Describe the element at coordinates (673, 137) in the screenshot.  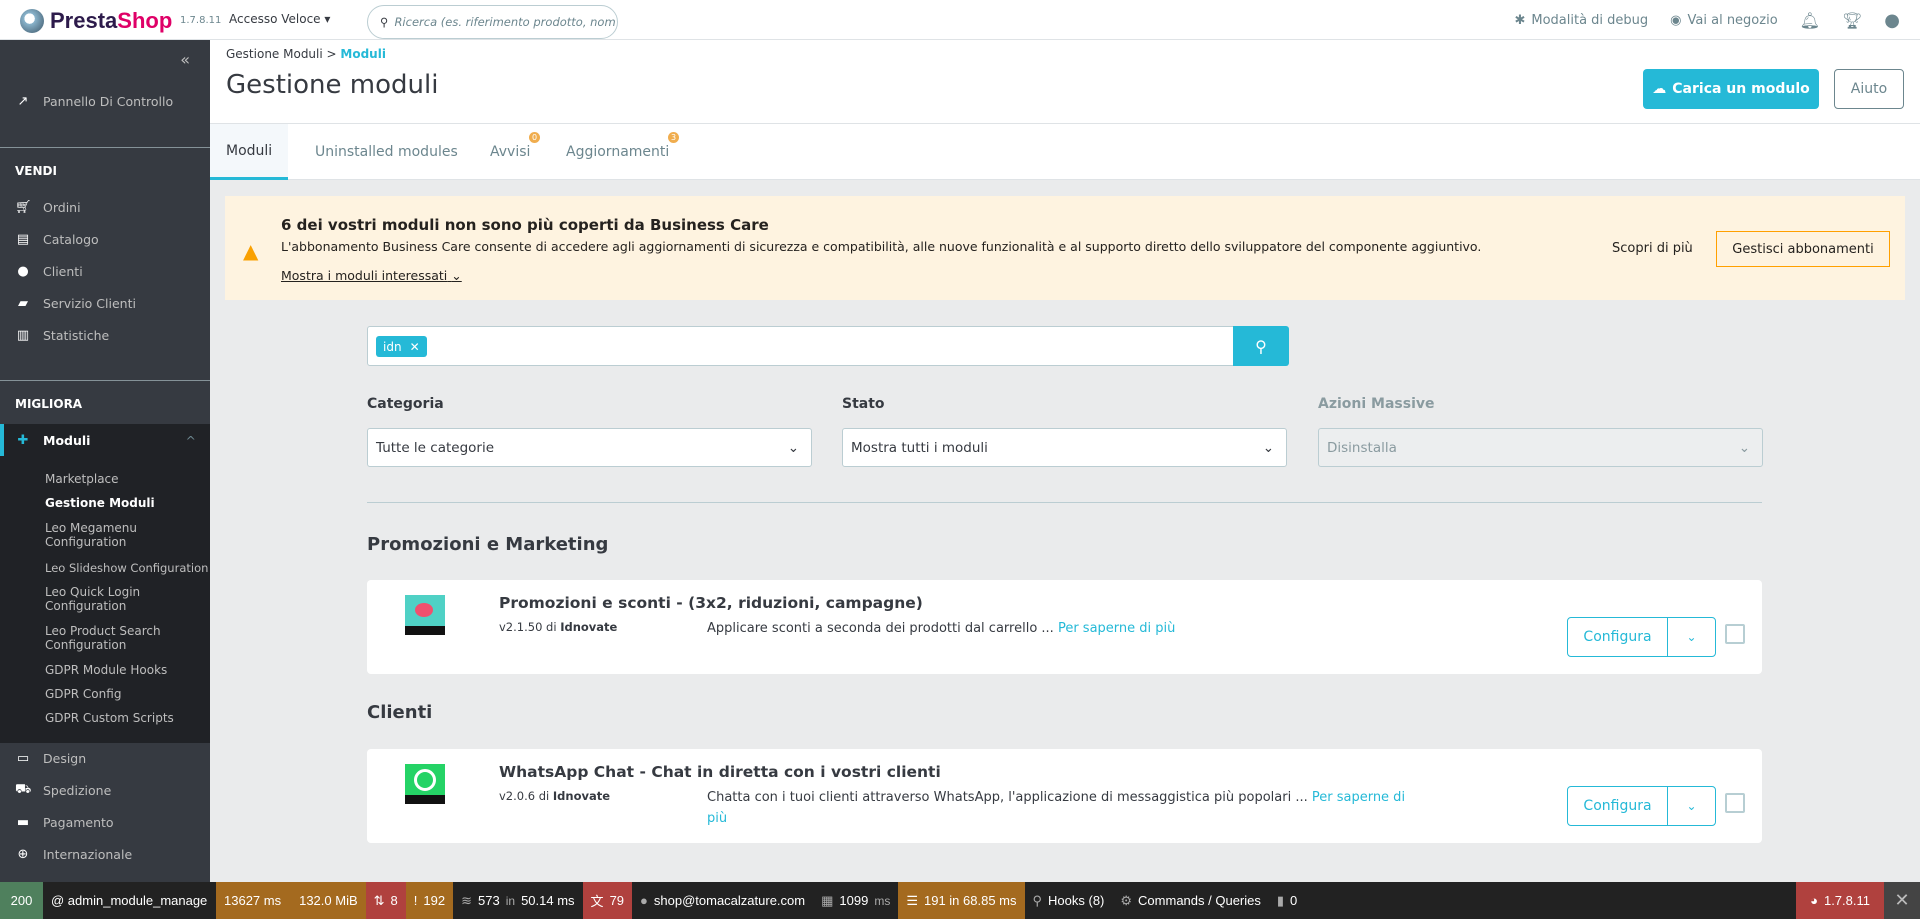
I see `updates-badge: 3` at that location.